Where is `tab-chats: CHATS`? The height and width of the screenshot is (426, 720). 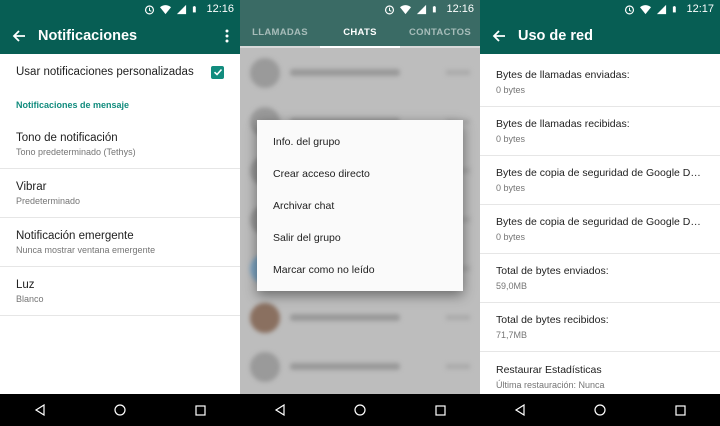 tab-chats: CHATS is located at coordinates (360, 32).